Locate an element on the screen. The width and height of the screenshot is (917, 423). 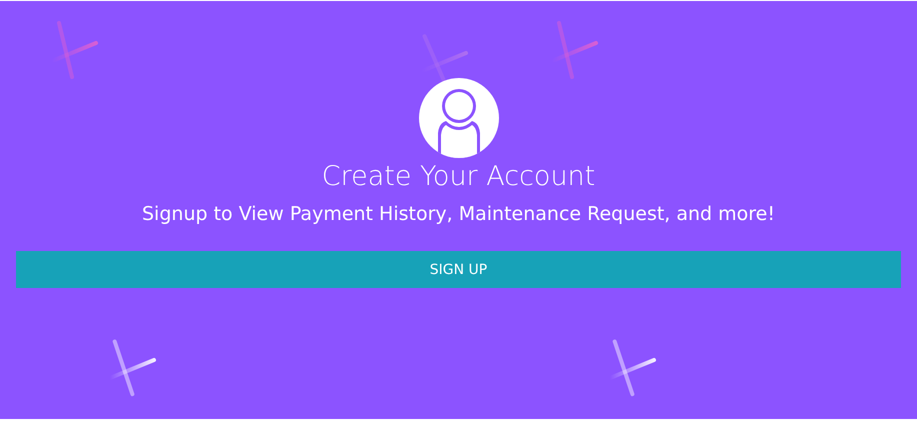
subtitle: Signup to View Payment History, Maintenance Request, and more! is located at coordinates (458, 214).